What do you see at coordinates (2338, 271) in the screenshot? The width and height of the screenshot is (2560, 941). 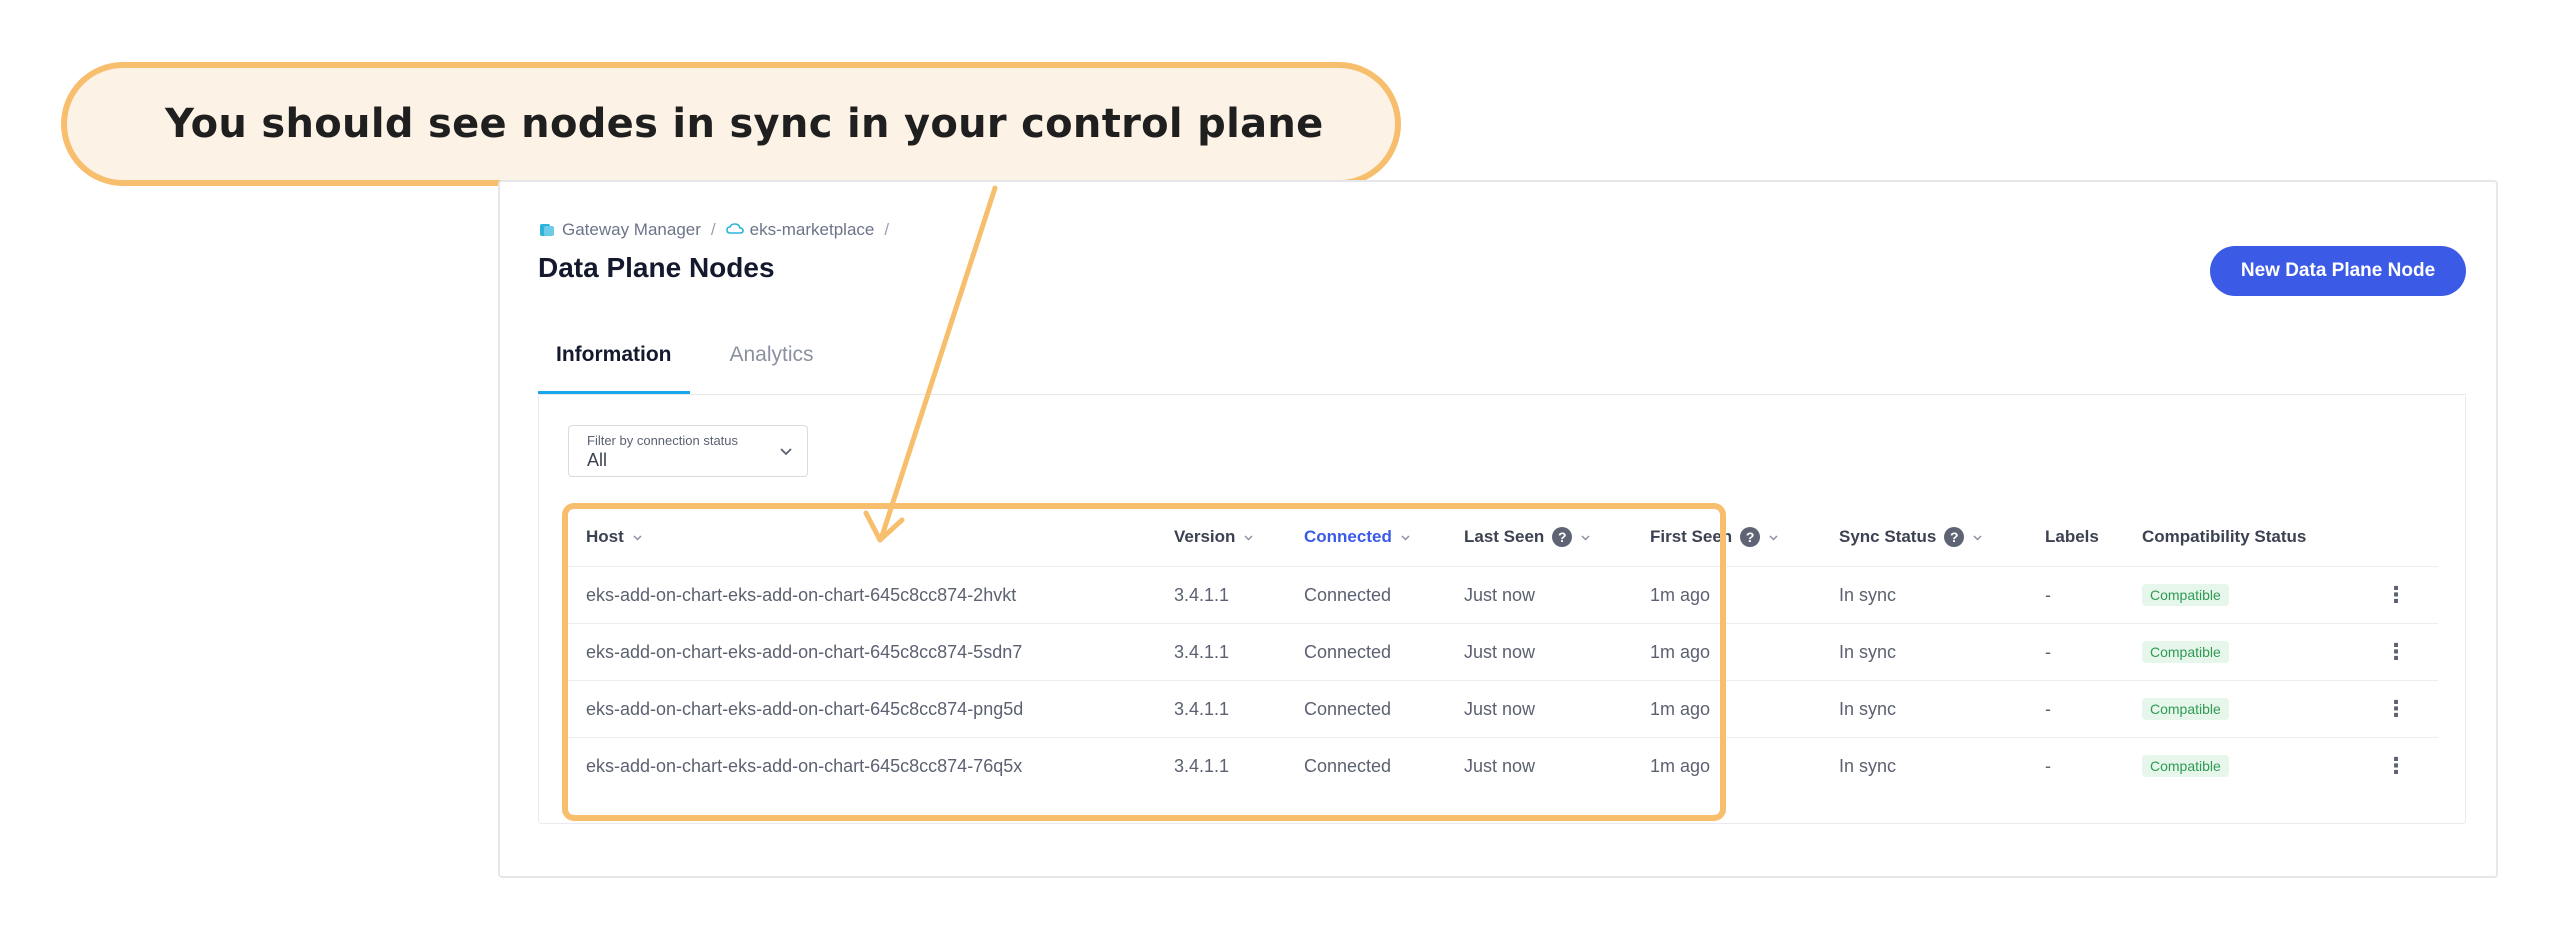 I see `new-data-plane-node-button: New Data Plane Node` at bounding box center [2338, 271].